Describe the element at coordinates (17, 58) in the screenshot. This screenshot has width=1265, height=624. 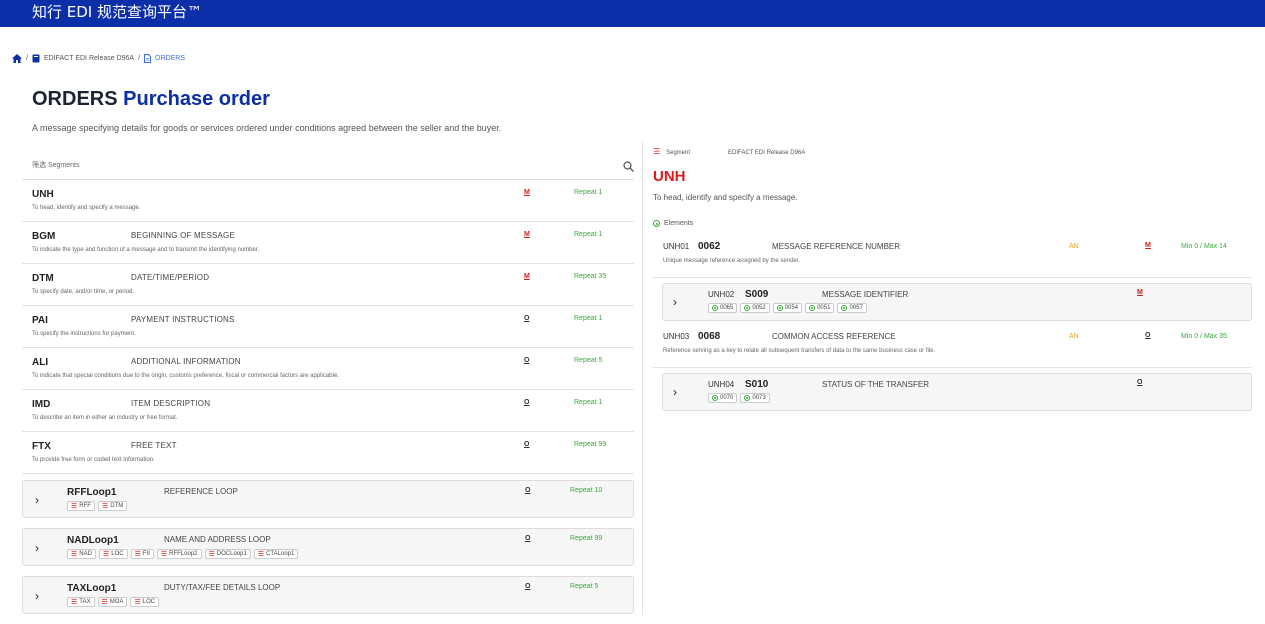
I see `home-icon` at that location.